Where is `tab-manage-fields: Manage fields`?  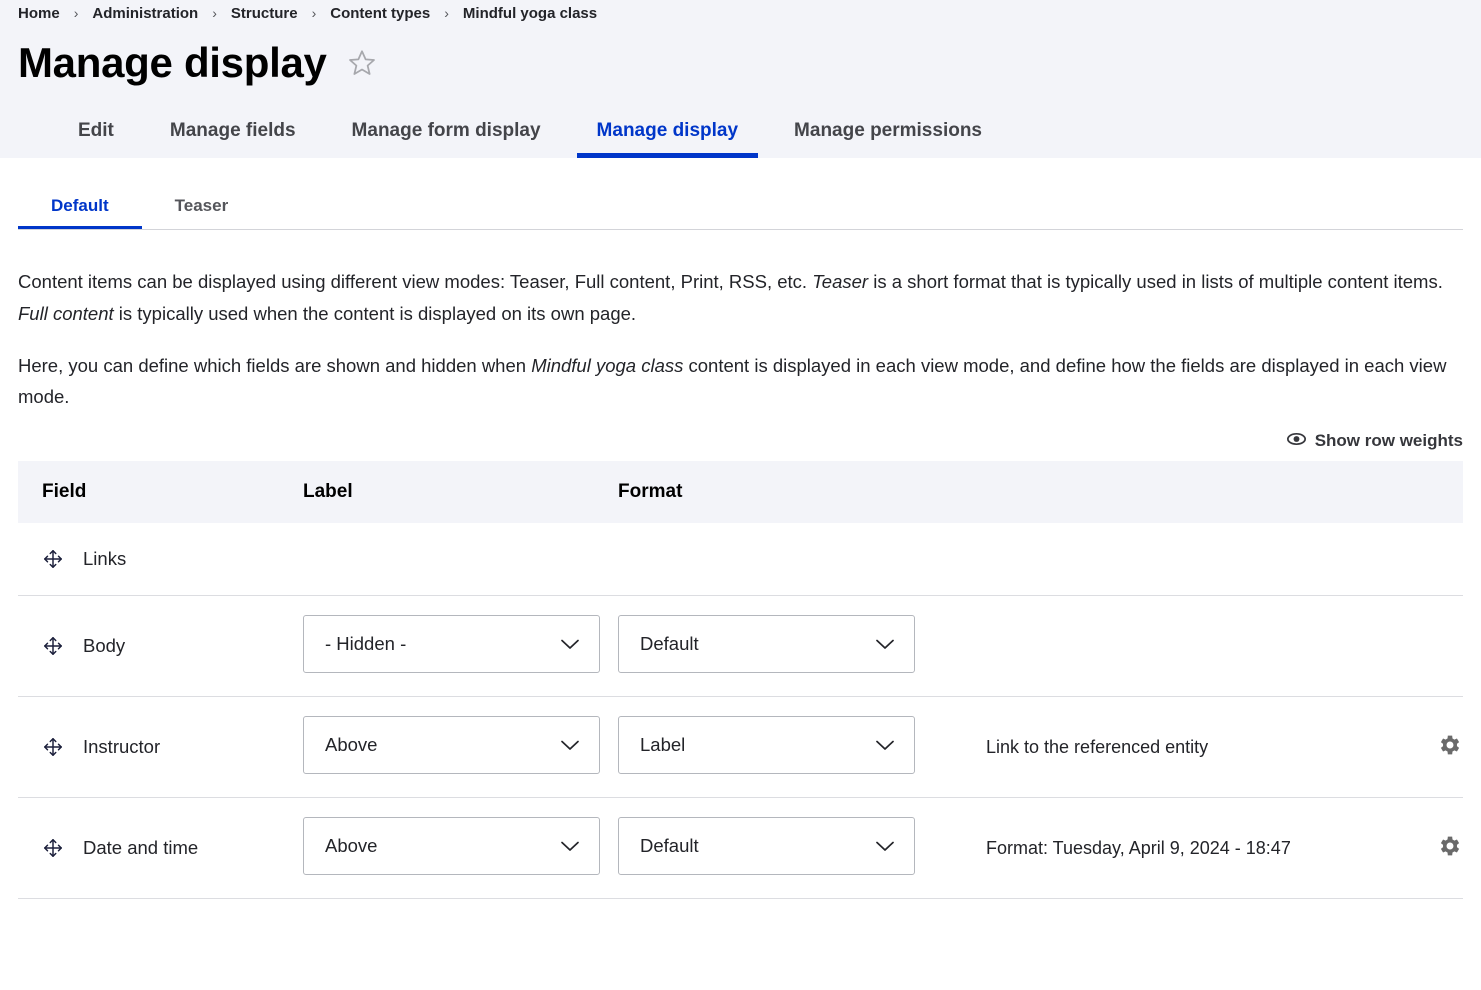
tab-manage-fields: Manage fields is located at coordinates (233, 139).